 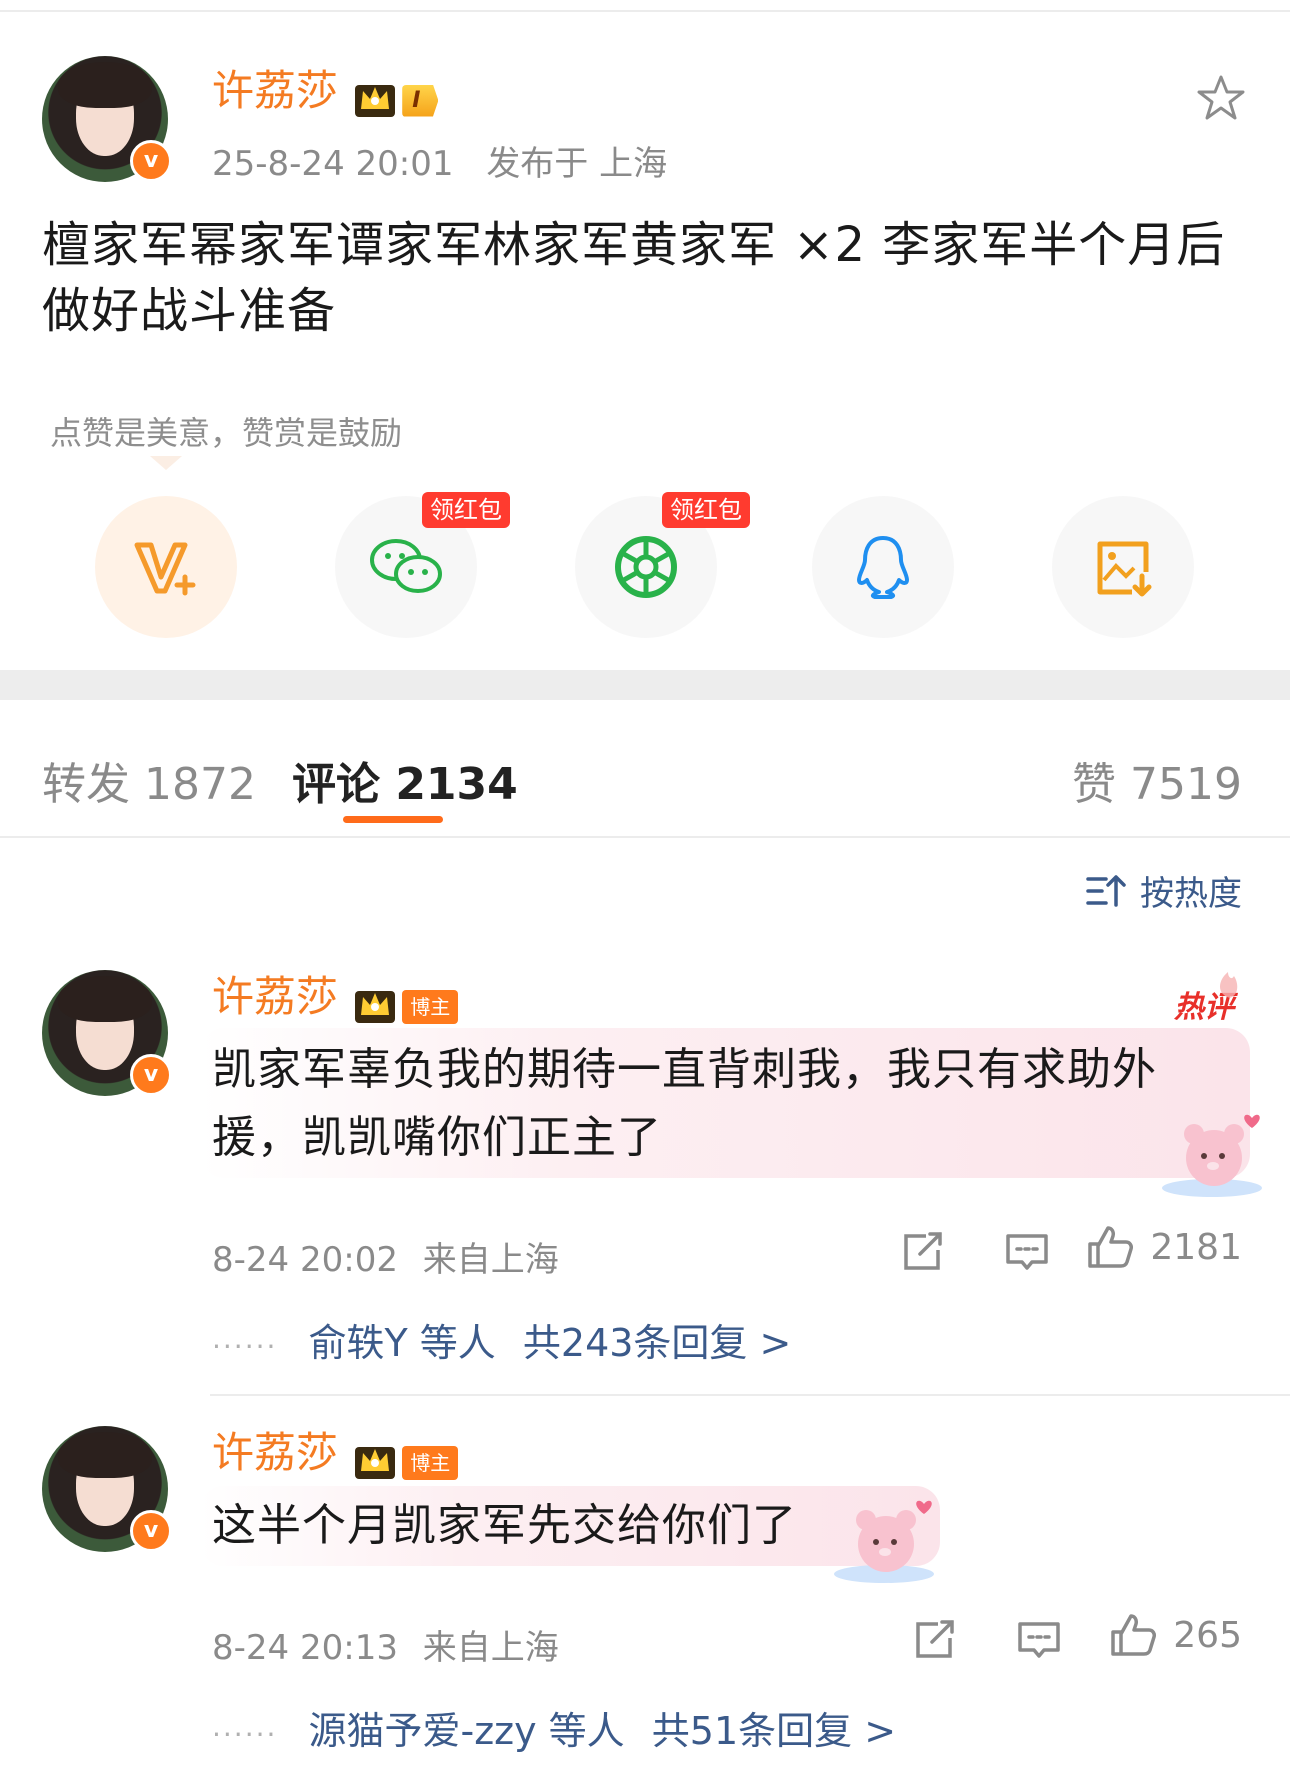 What do you see at coordinates (189, 311) in the screenshot?
I see `post-text-line2: 做好战斗准备` at bounding box center [189, 311].